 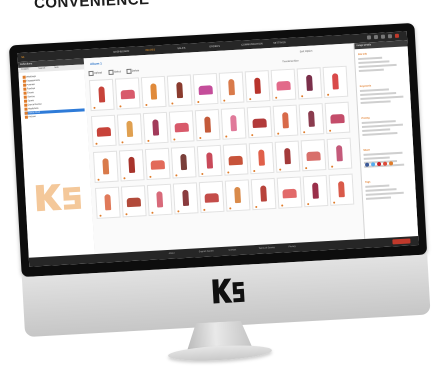 What do you see at coordinates (31, 81) in the screenshot?
I see `sidebar-item: Engagements` at bounding box center [31, 81].